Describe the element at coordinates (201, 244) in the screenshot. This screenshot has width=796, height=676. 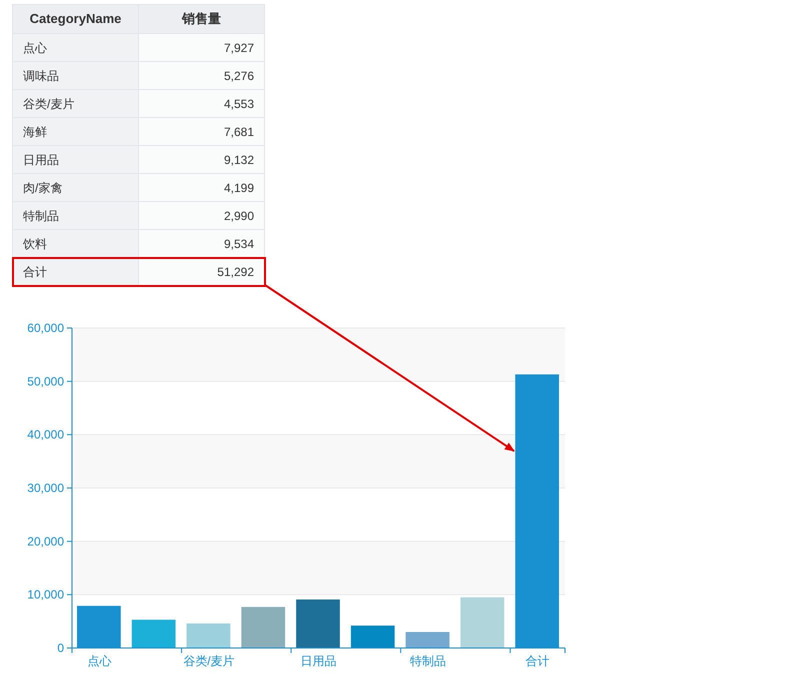
I see `table-cell: 9,534` at that location.